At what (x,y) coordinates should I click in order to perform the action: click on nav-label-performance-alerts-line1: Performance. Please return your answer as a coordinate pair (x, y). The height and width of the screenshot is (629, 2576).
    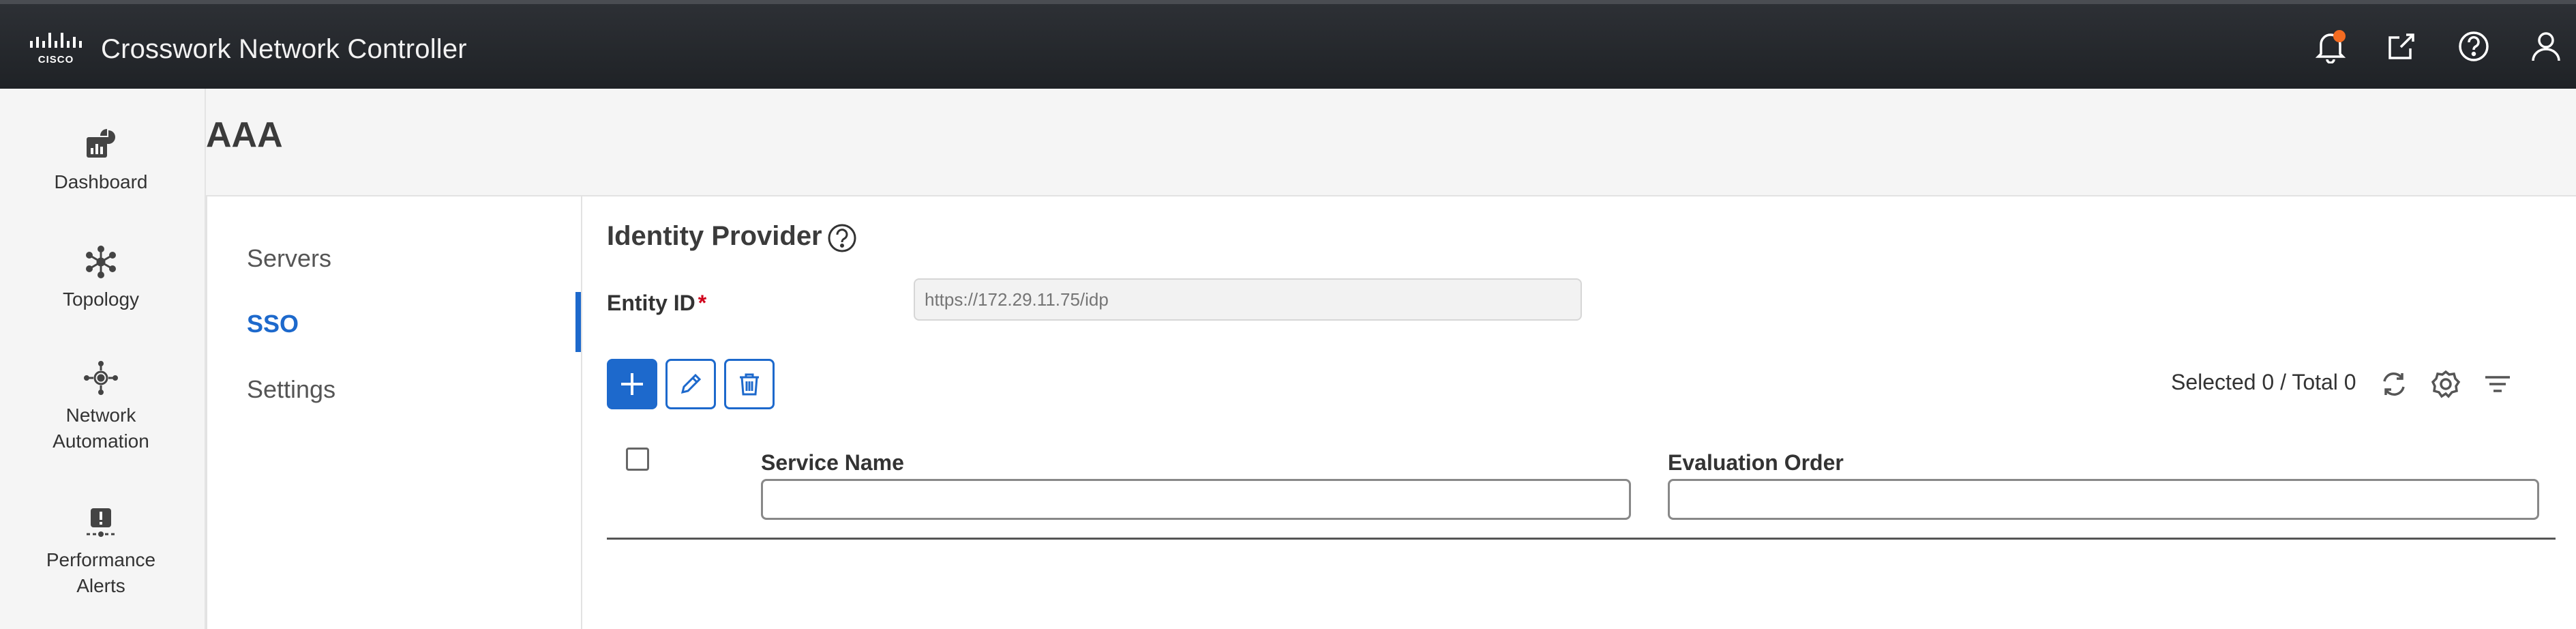
    Looking at the image, I should click on (101, 559).